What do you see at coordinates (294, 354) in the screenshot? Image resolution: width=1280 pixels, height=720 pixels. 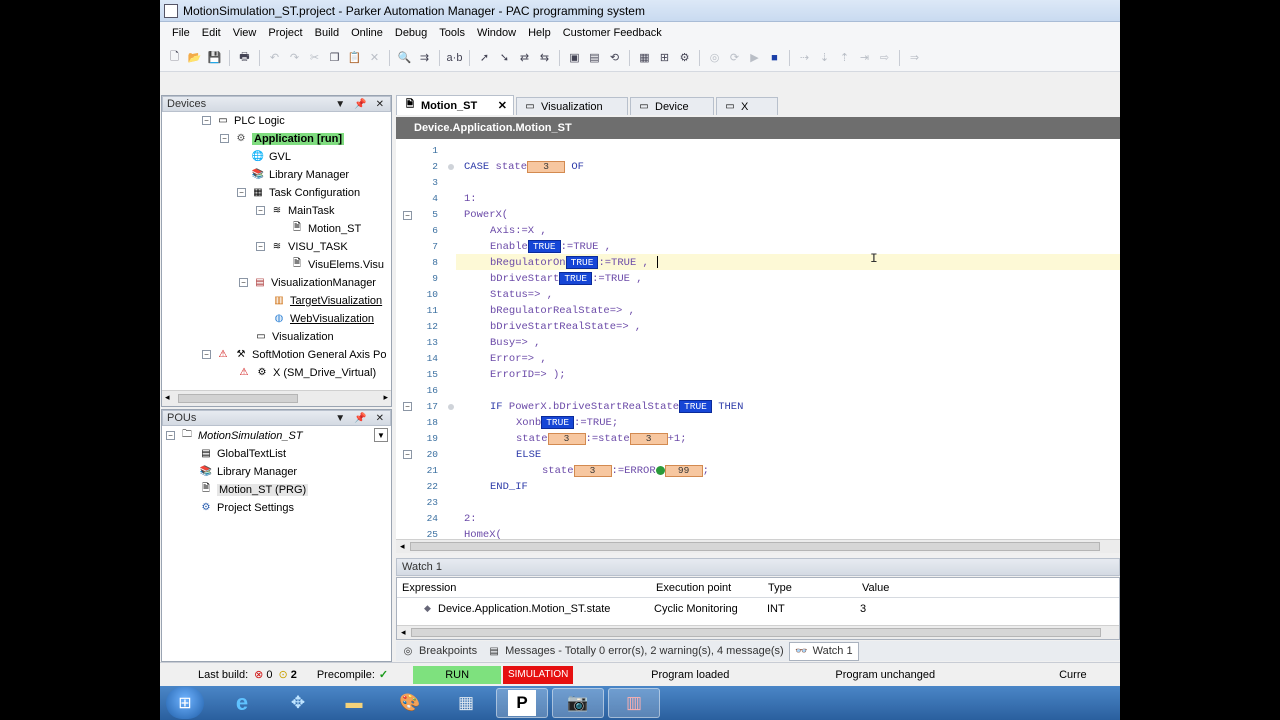 I see `tree-item-softmotion: − ⚠ ⚒ SoftMotion General Axis Po` at bounding box center [294, 354].